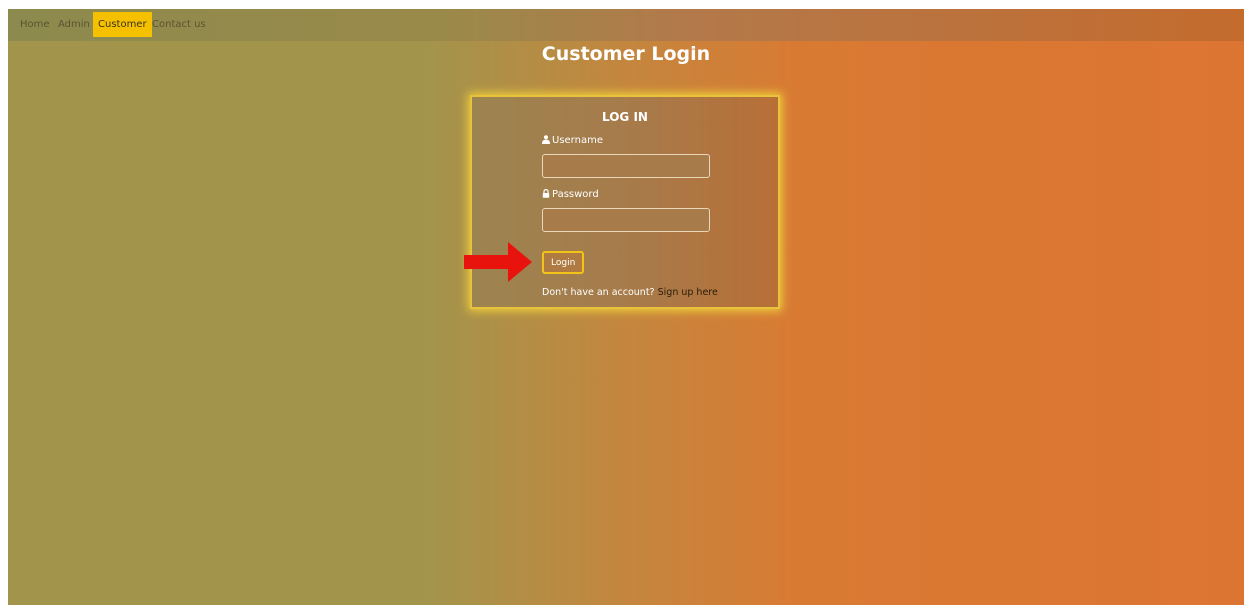  What do you see at coordinates (498, 262) in the screenshot?
I see `red-arrow-right-icon` at bounding box center [498, 262].